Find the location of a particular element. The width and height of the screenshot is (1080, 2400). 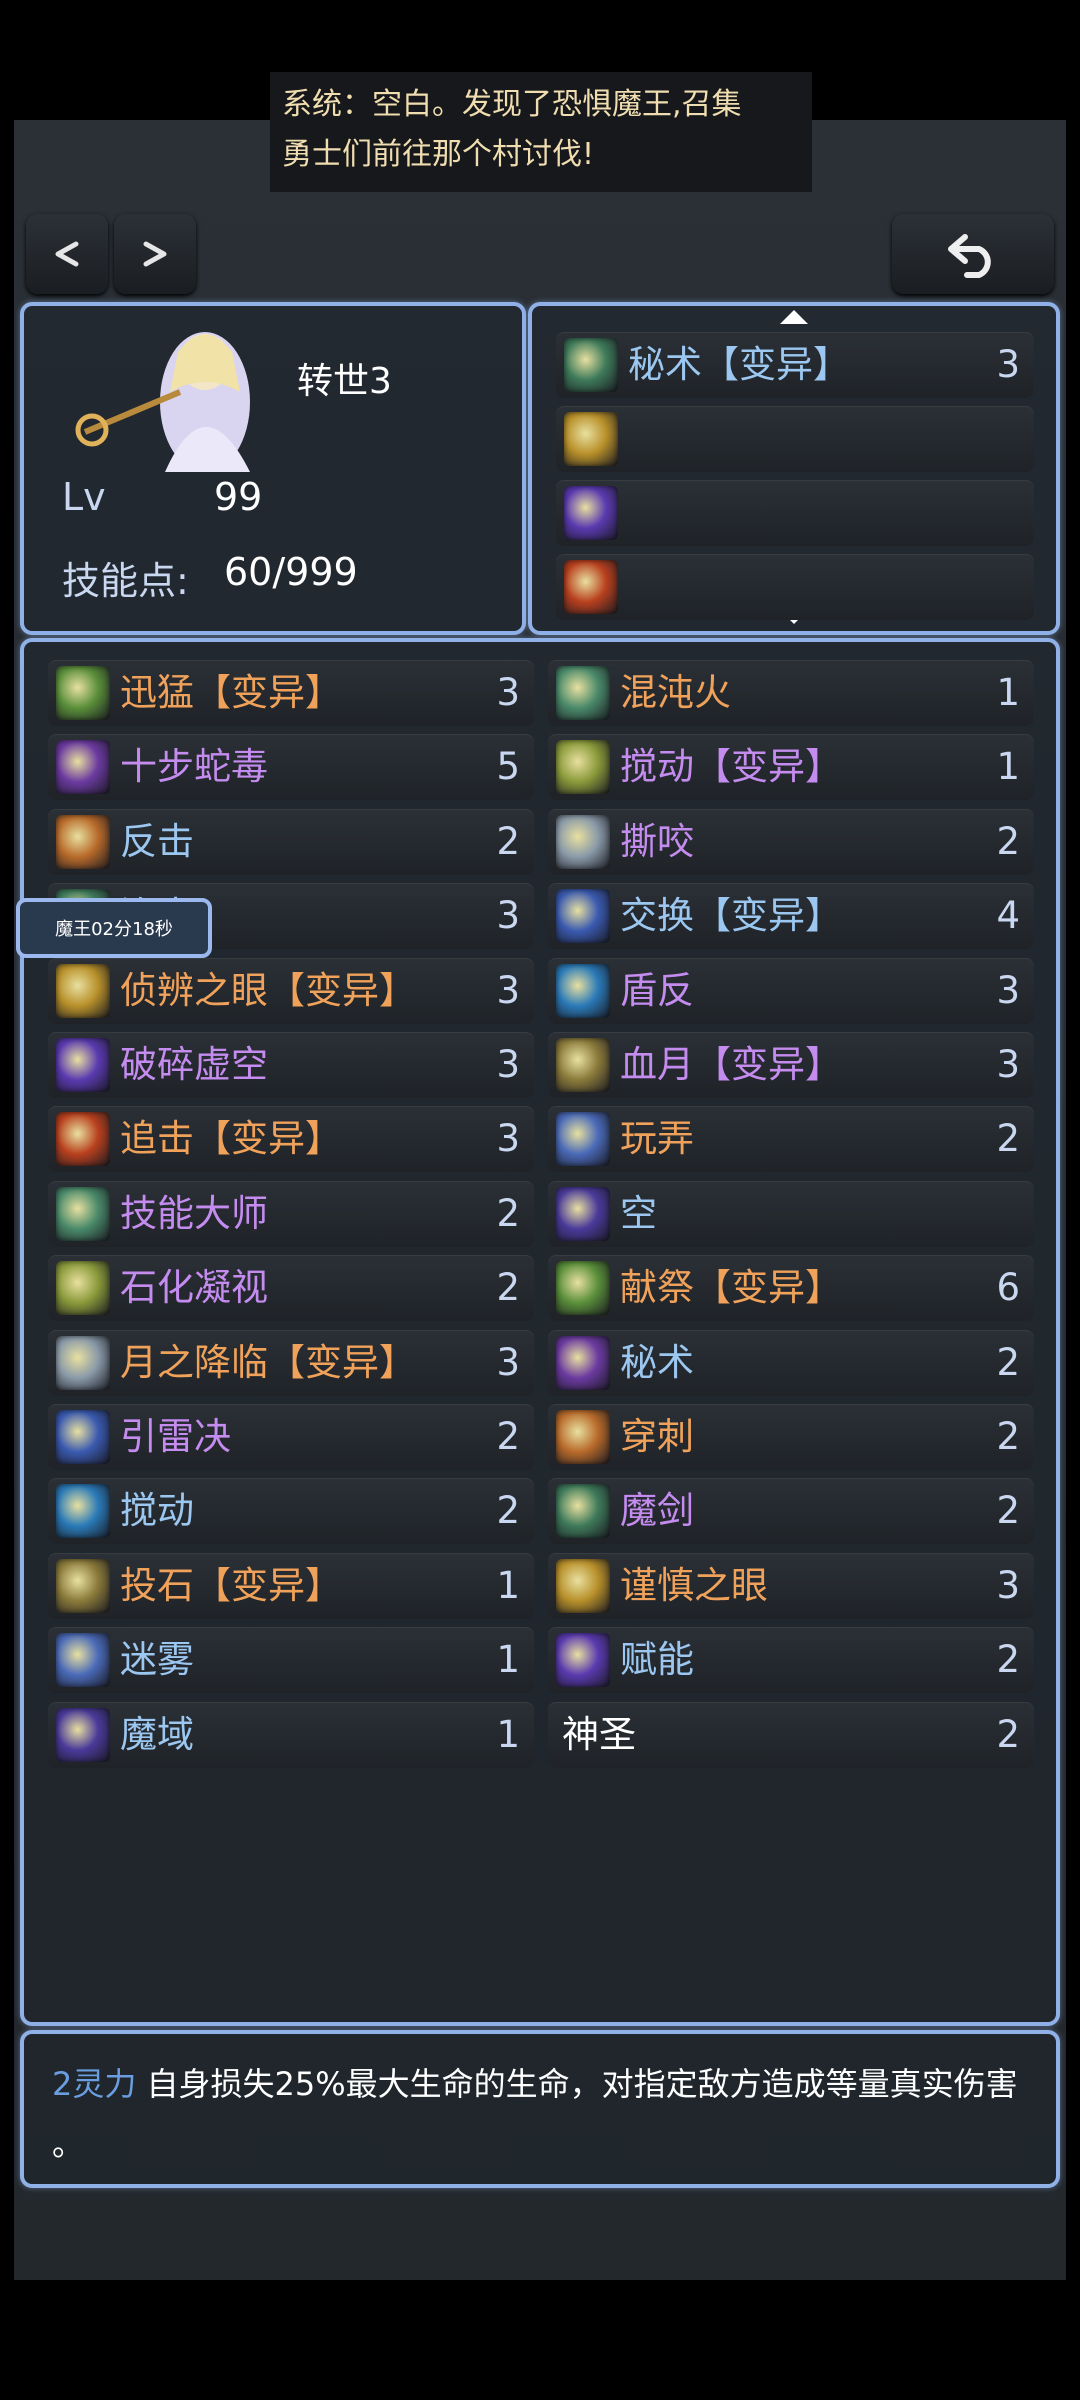

system-message-banner: 系统：空白。发现了恐惧魔王,召集 勇士们前往那个村讨伐! is located at coordinates (541, 132).